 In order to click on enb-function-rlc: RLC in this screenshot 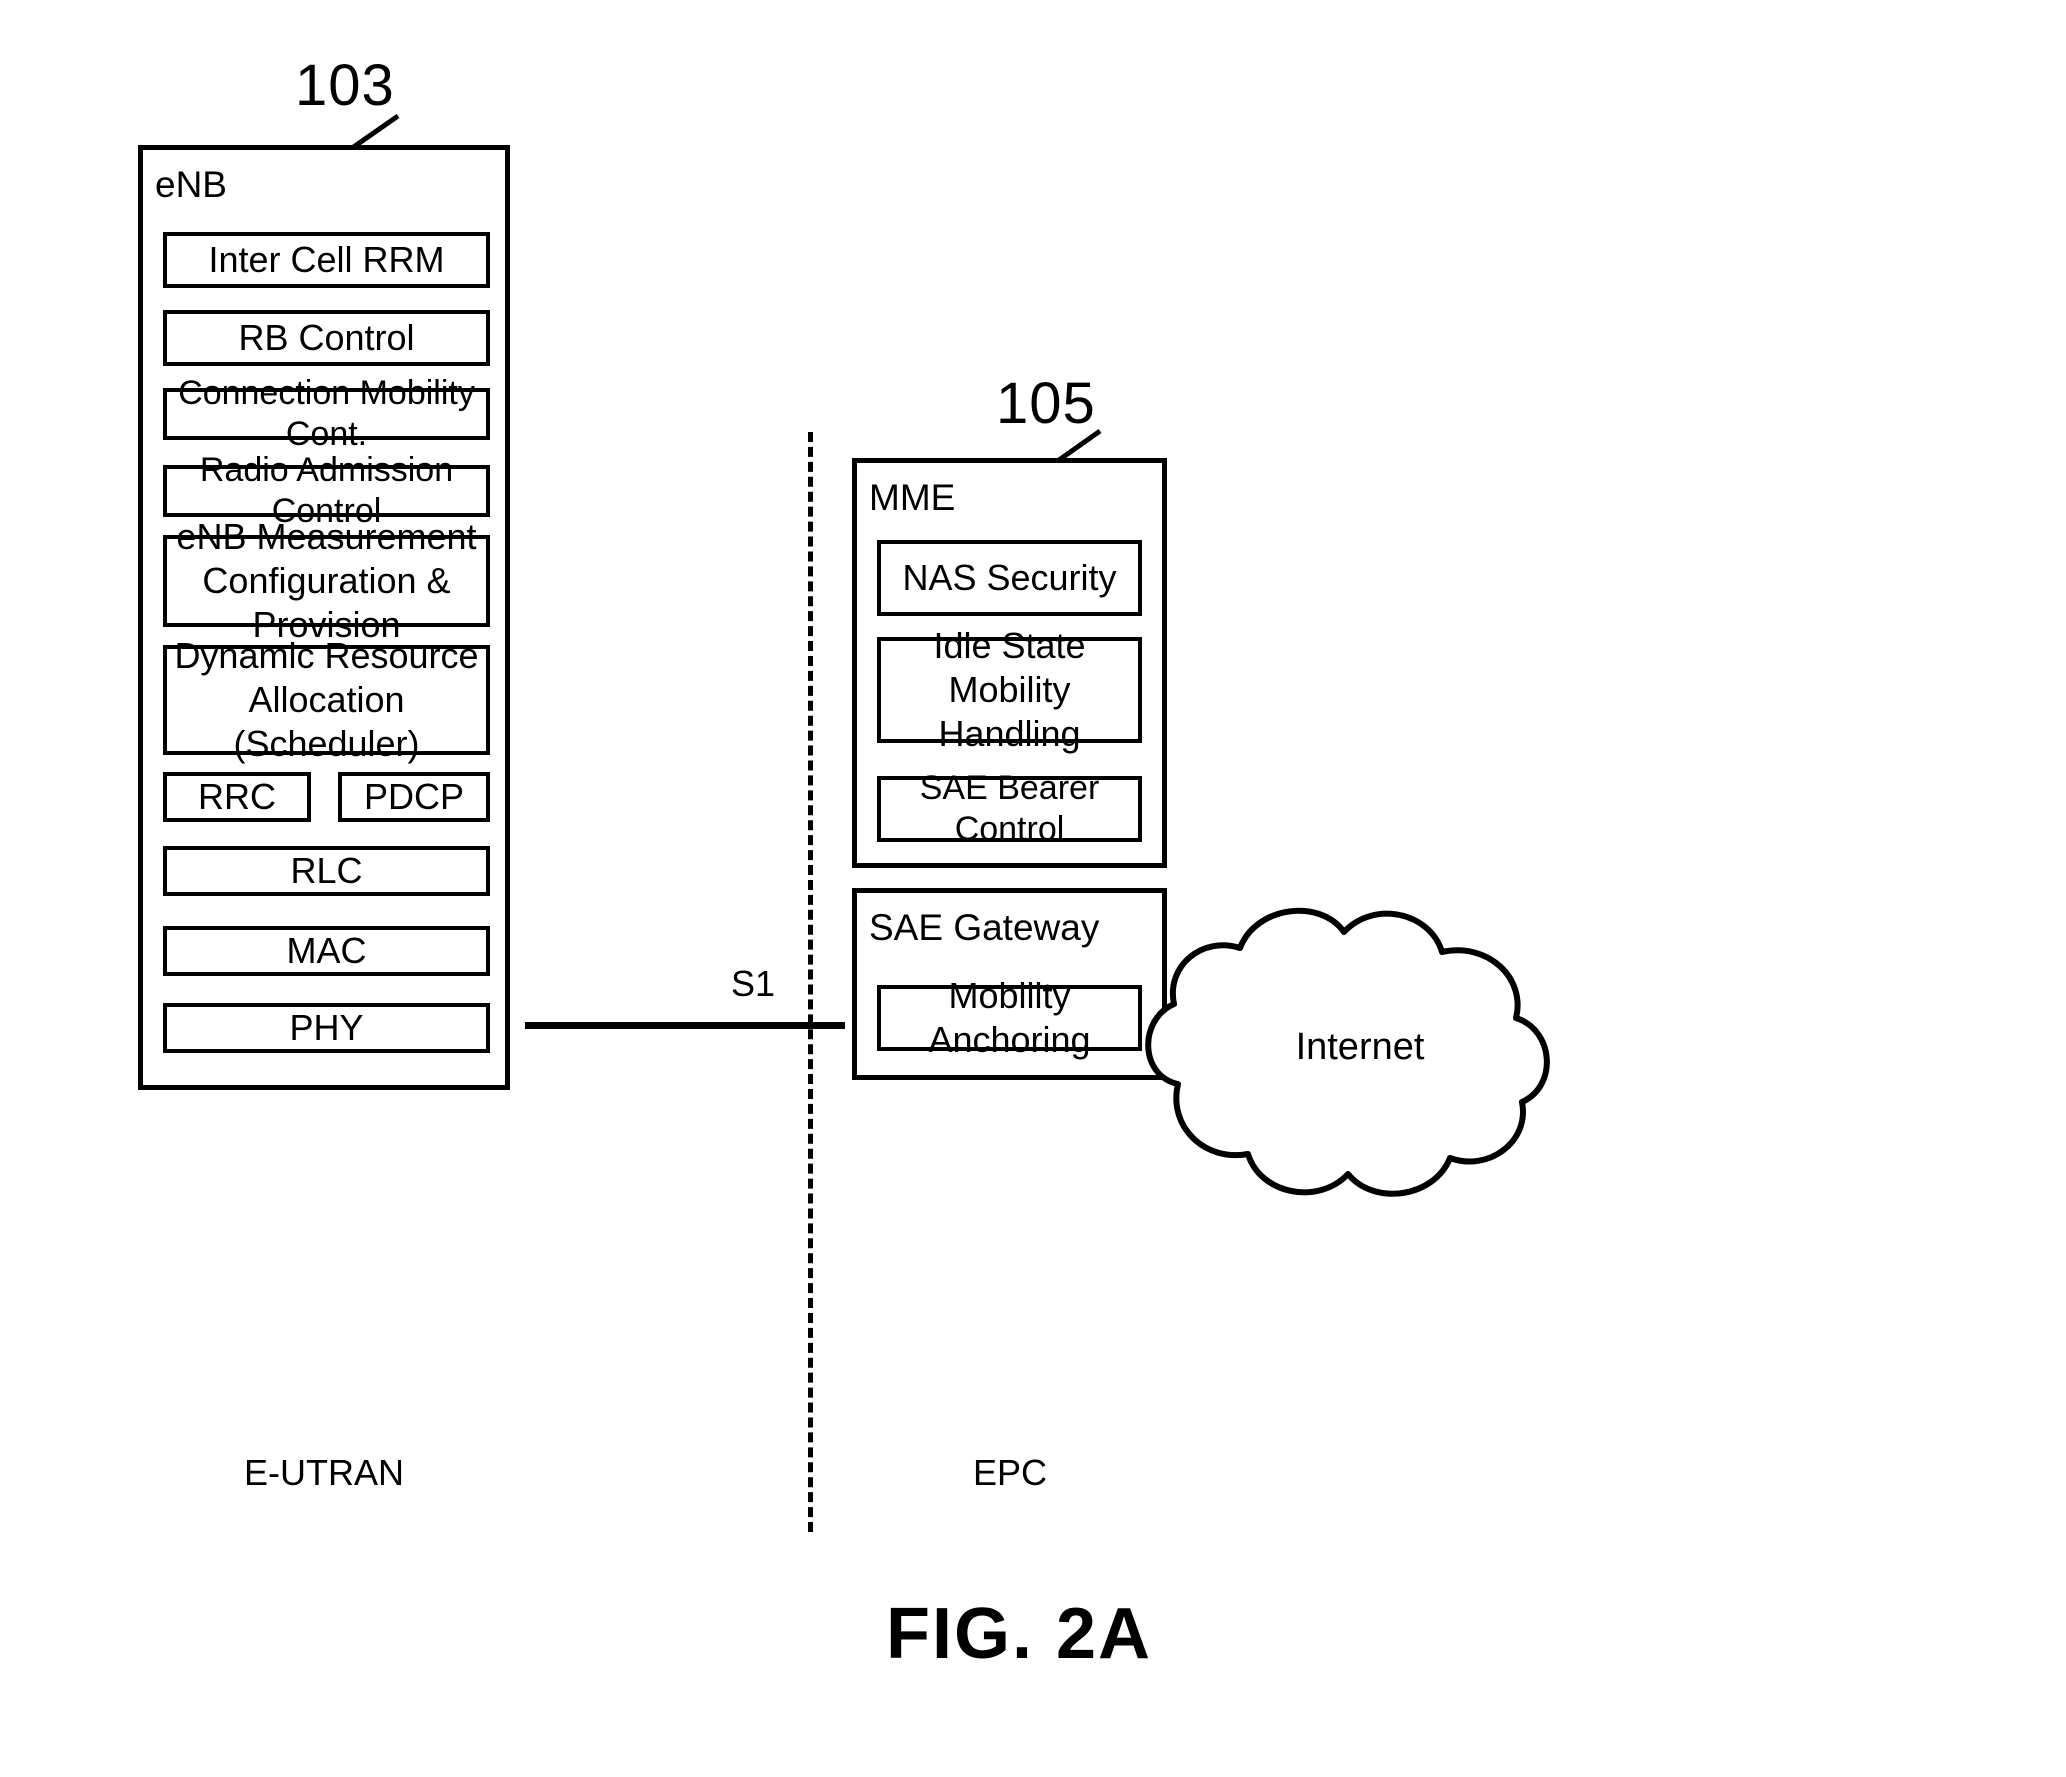, I will do `click(326, 871)`.